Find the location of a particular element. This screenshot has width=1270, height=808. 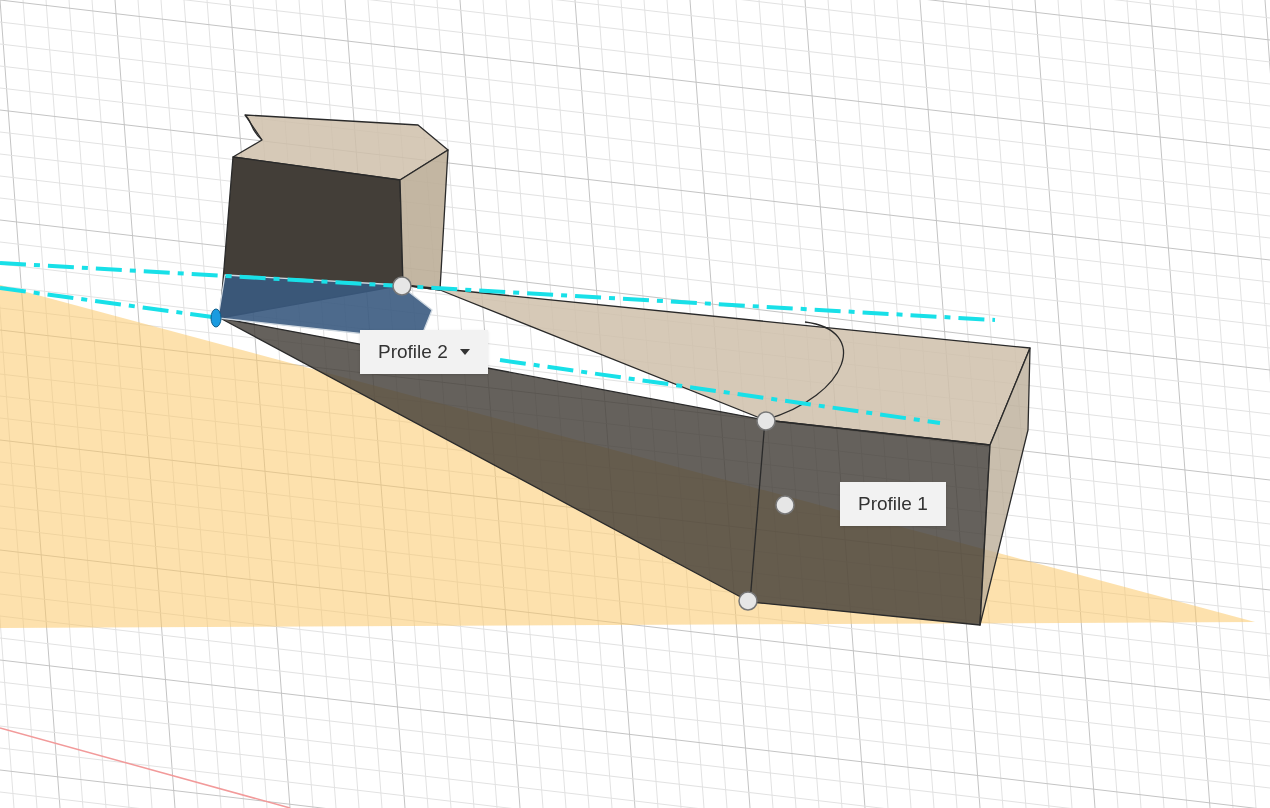

label-text: Profile 1 is located at coordinates (893, 503).